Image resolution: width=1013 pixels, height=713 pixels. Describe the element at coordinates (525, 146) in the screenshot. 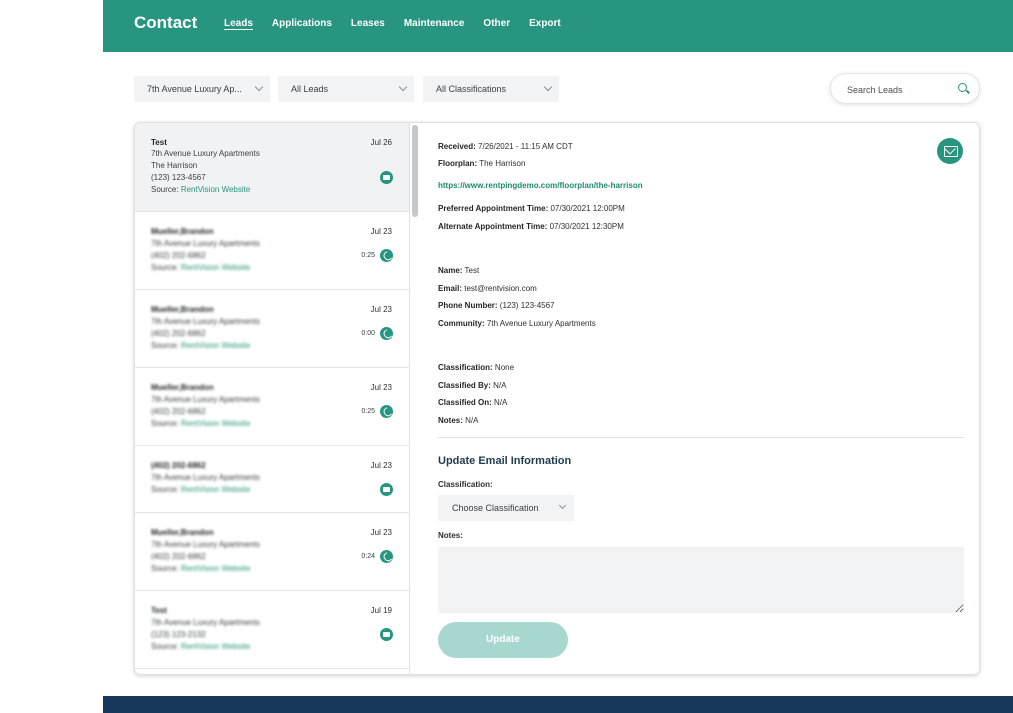

I see `received-value: 7/26/2021 - 11:15 AM CDT` at that location.